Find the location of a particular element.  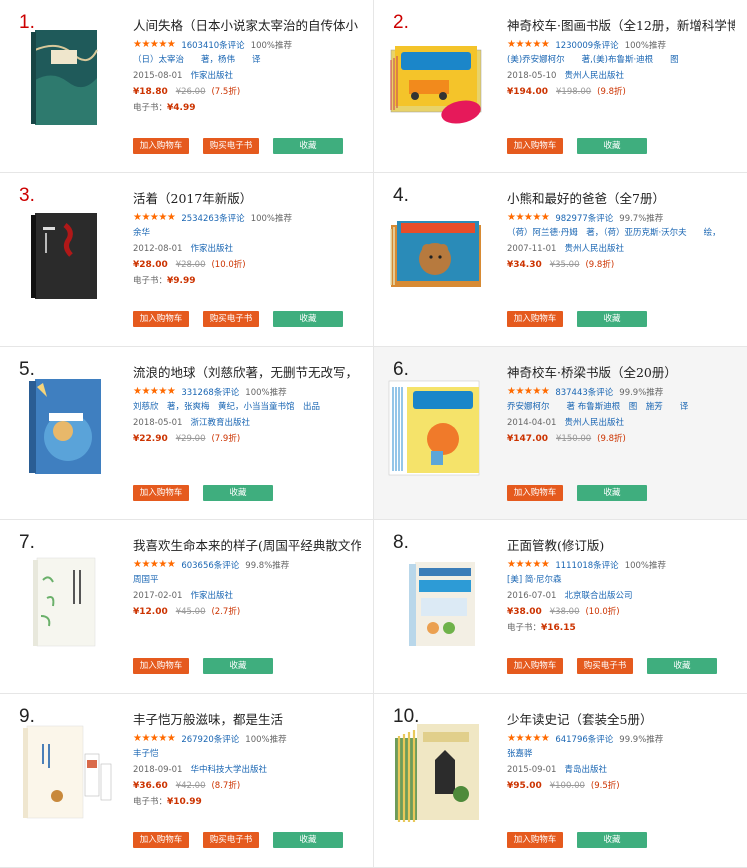

book-title-link: 丰子恺万般滋味，都是生活 is located at coordinates (247, 720).